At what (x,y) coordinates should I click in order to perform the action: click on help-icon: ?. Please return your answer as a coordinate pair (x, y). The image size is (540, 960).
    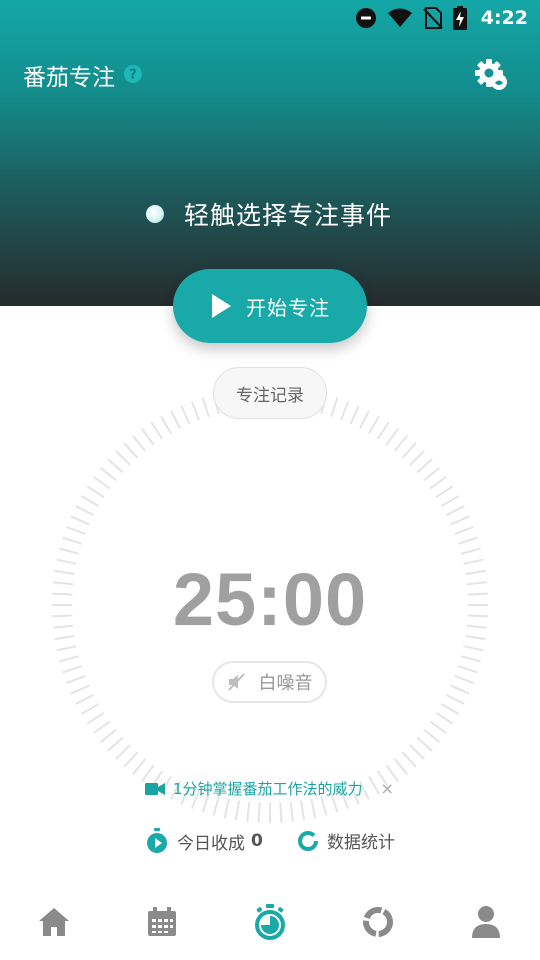
    Looking at the image, I should click on (133, 74).